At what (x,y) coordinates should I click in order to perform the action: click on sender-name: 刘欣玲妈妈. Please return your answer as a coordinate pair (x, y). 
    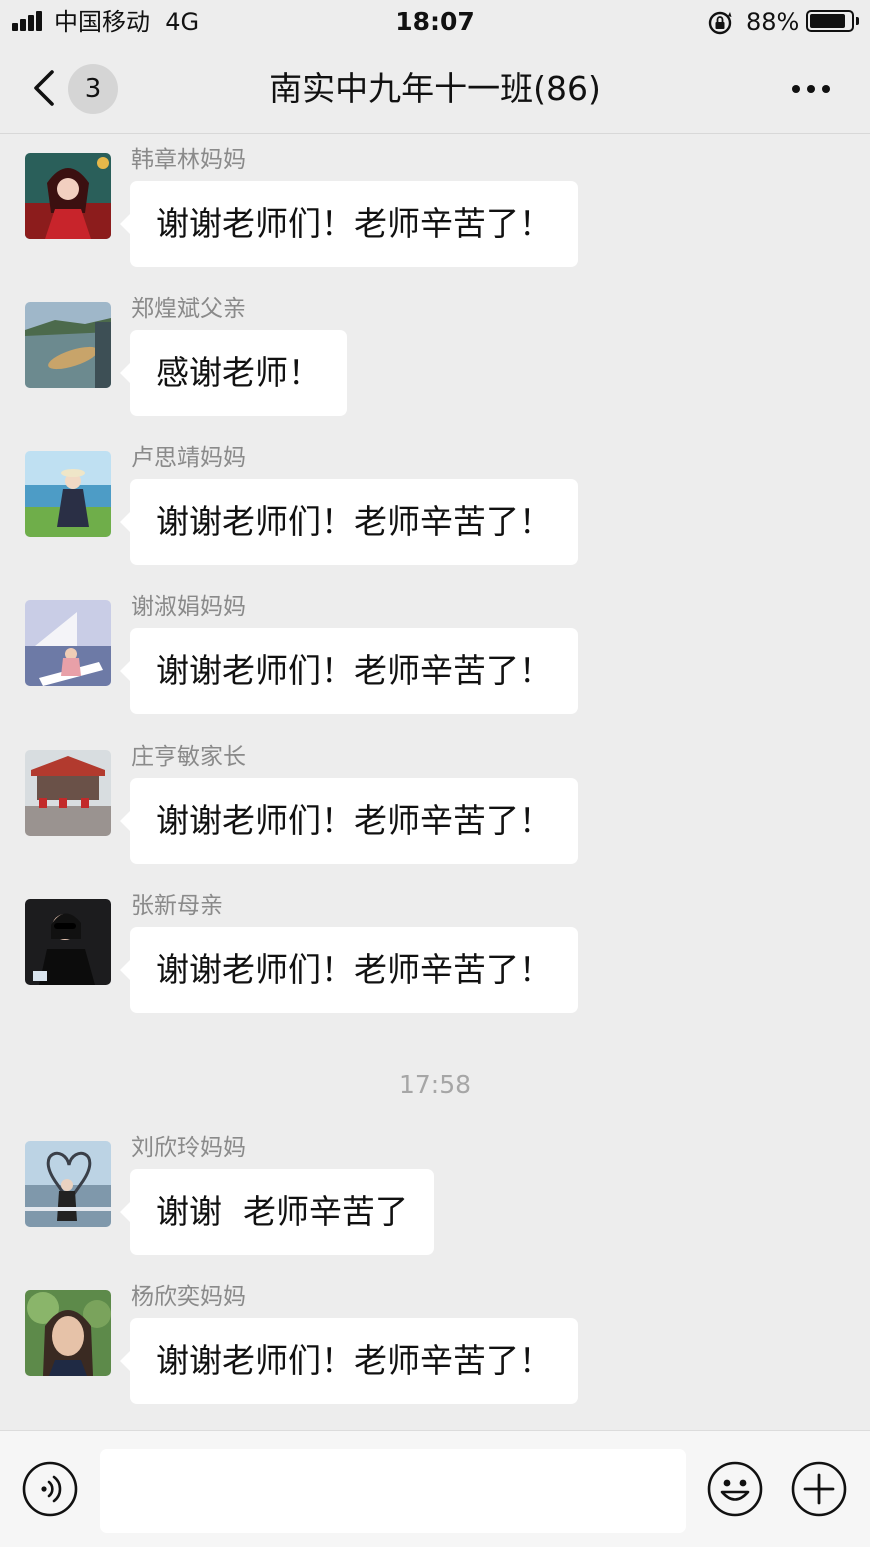
    Looking at the image, I should click on (188, 1148).